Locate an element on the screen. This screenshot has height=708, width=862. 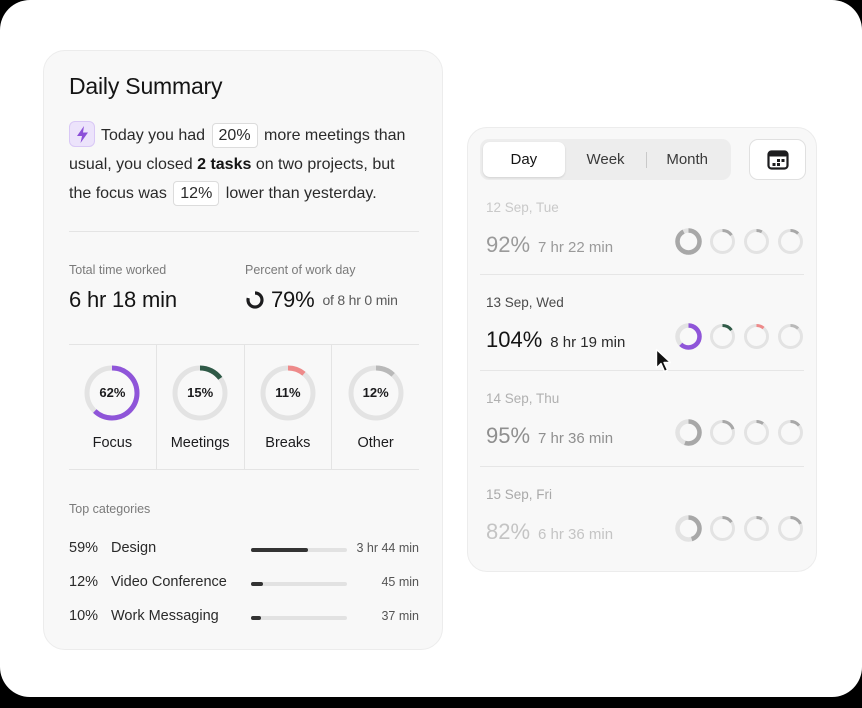
category-name: Design is located at coordinates (134, 548).